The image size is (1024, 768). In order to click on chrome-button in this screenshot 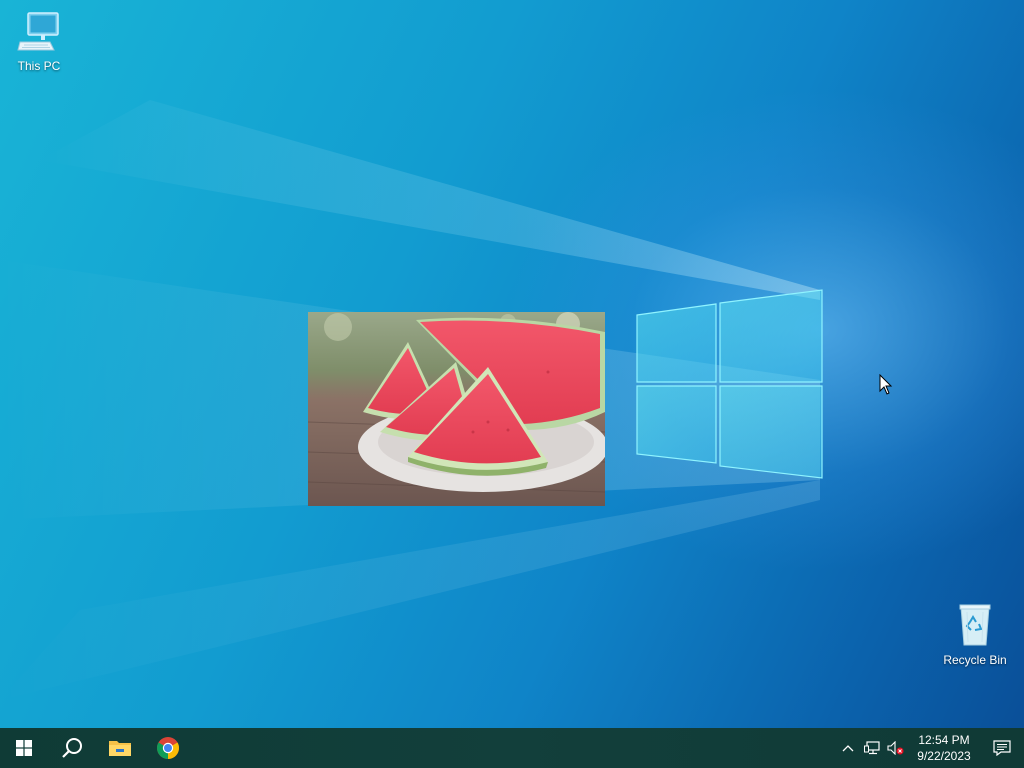, I will do `click(168, 748)`.